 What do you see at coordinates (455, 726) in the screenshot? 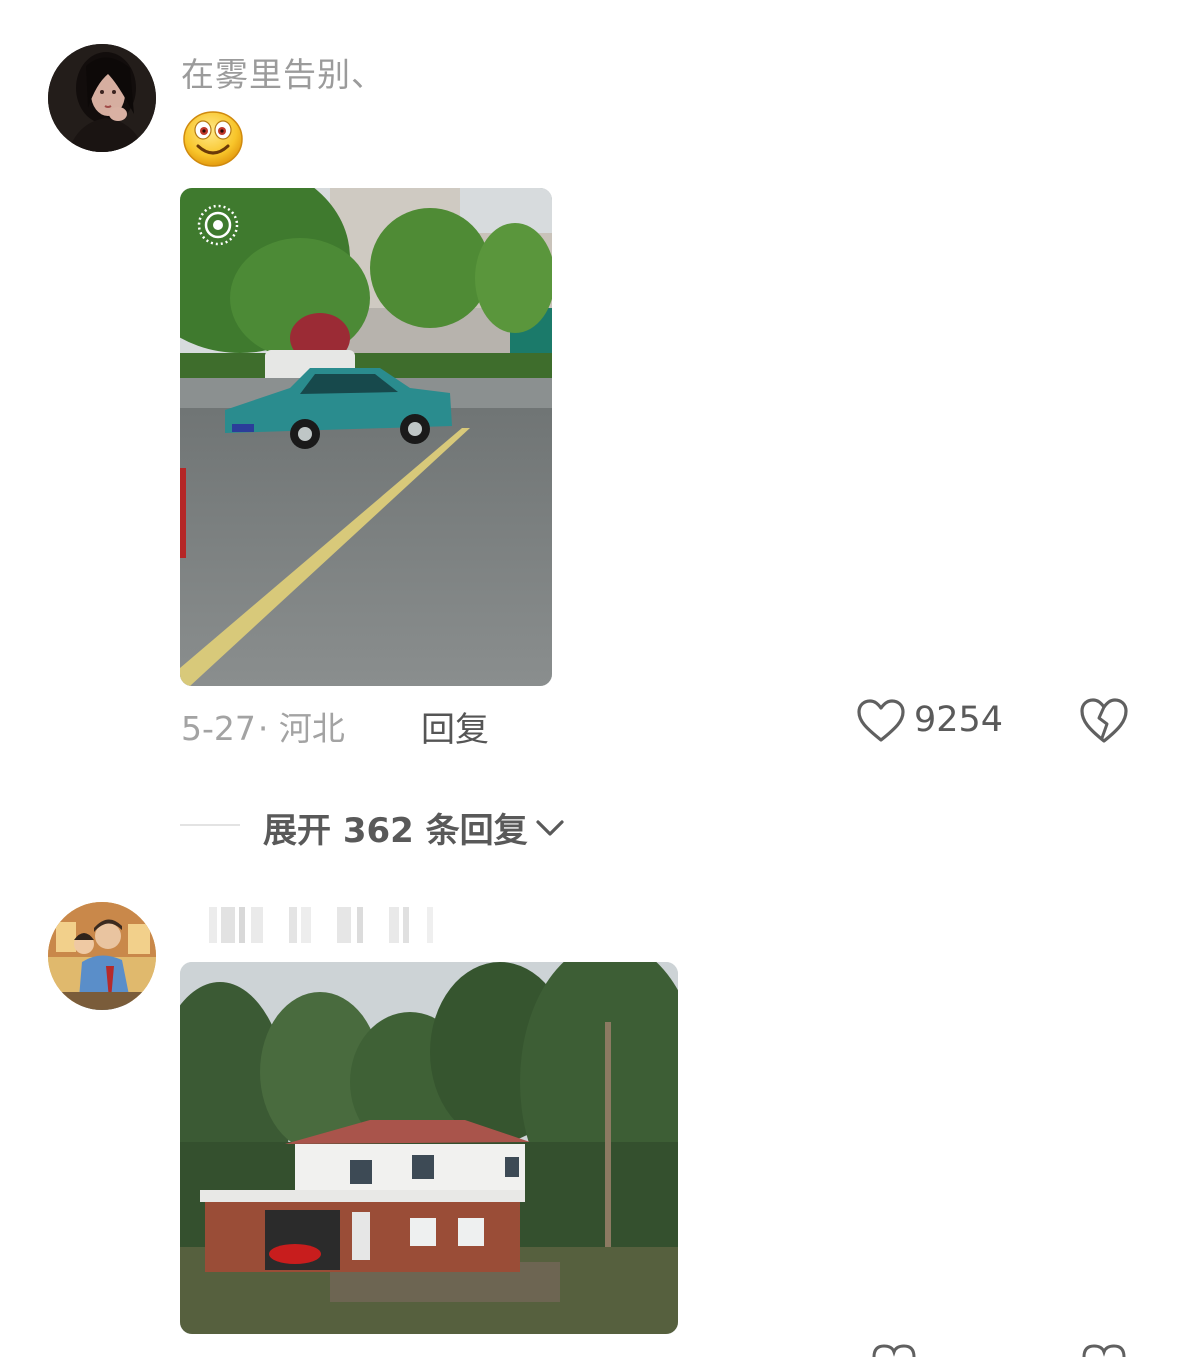
I see `reply-button: 回复` at bounding box center [455, 726].